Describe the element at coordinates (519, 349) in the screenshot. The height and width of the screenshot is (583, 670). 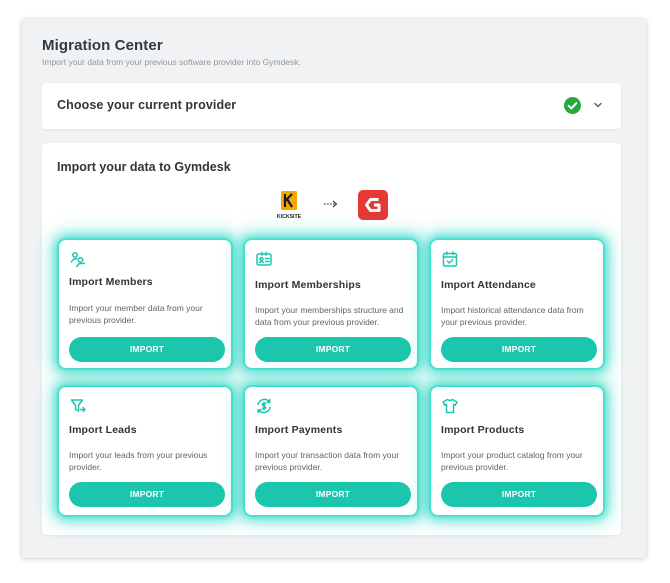
I see `import-attendance-button: IMPORT` at that location.